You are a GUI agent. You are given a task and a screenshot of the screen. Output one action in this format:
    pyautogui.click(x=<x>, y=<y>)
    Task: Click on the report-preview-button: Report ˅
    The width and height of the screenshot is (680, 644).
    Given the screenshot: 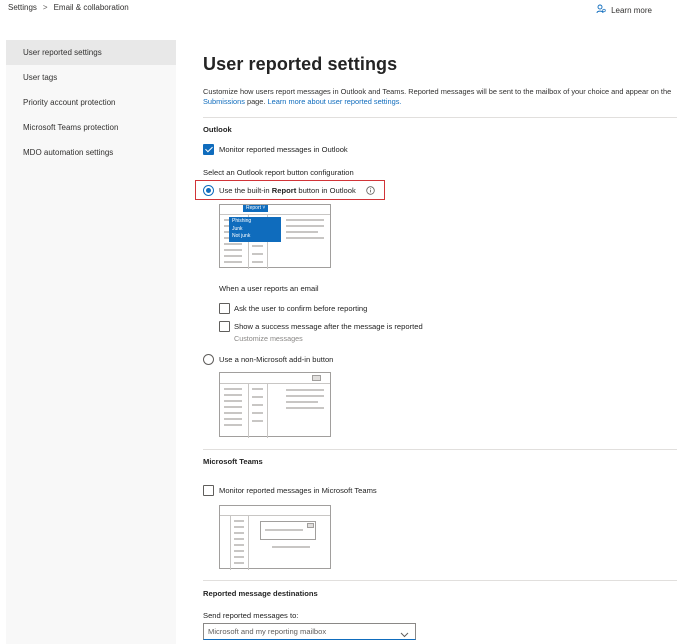 What is the action you would take?
    pyautogui.click(x=256, y=208)
    